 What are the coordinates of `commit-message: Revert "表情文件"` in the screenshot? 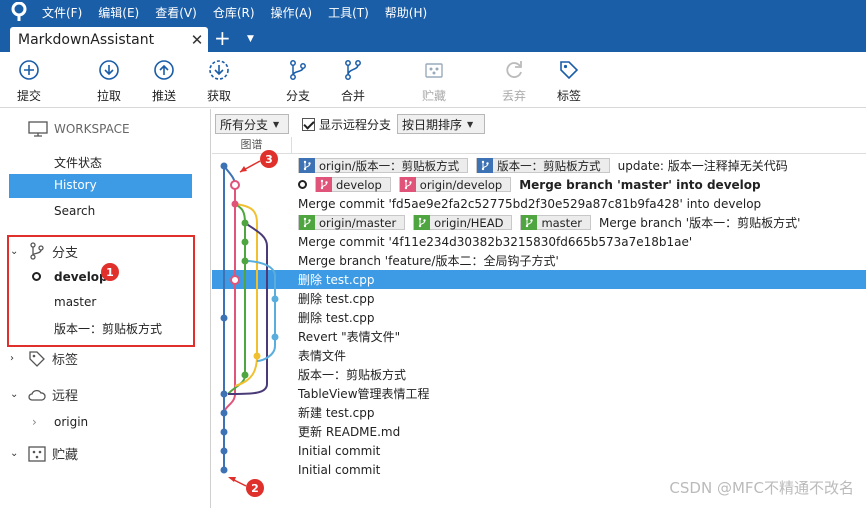 It's located at (349, 337).